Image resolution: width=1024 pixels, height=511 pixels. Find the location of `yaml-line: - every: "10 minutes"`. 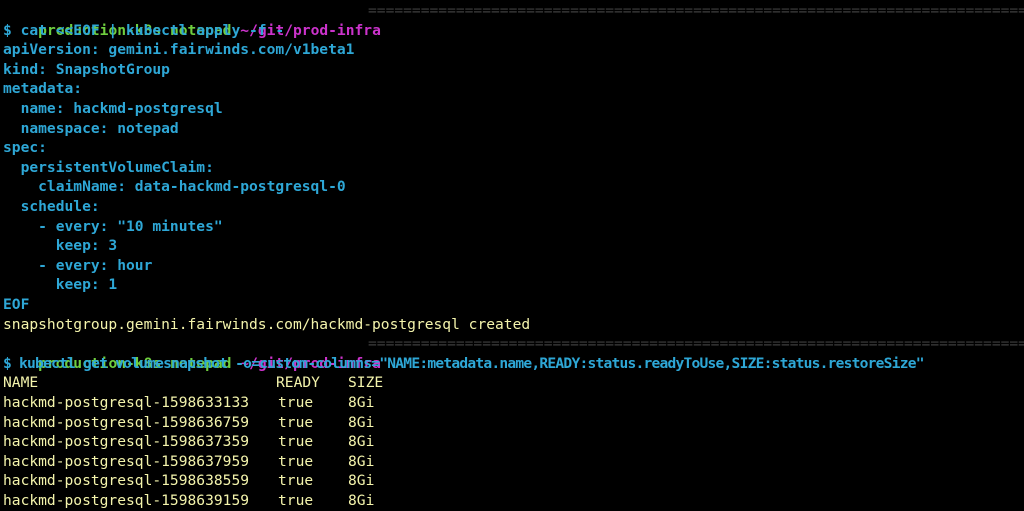

yaml-line: - every: "10 minutes" is located at coordinates (113, 226).